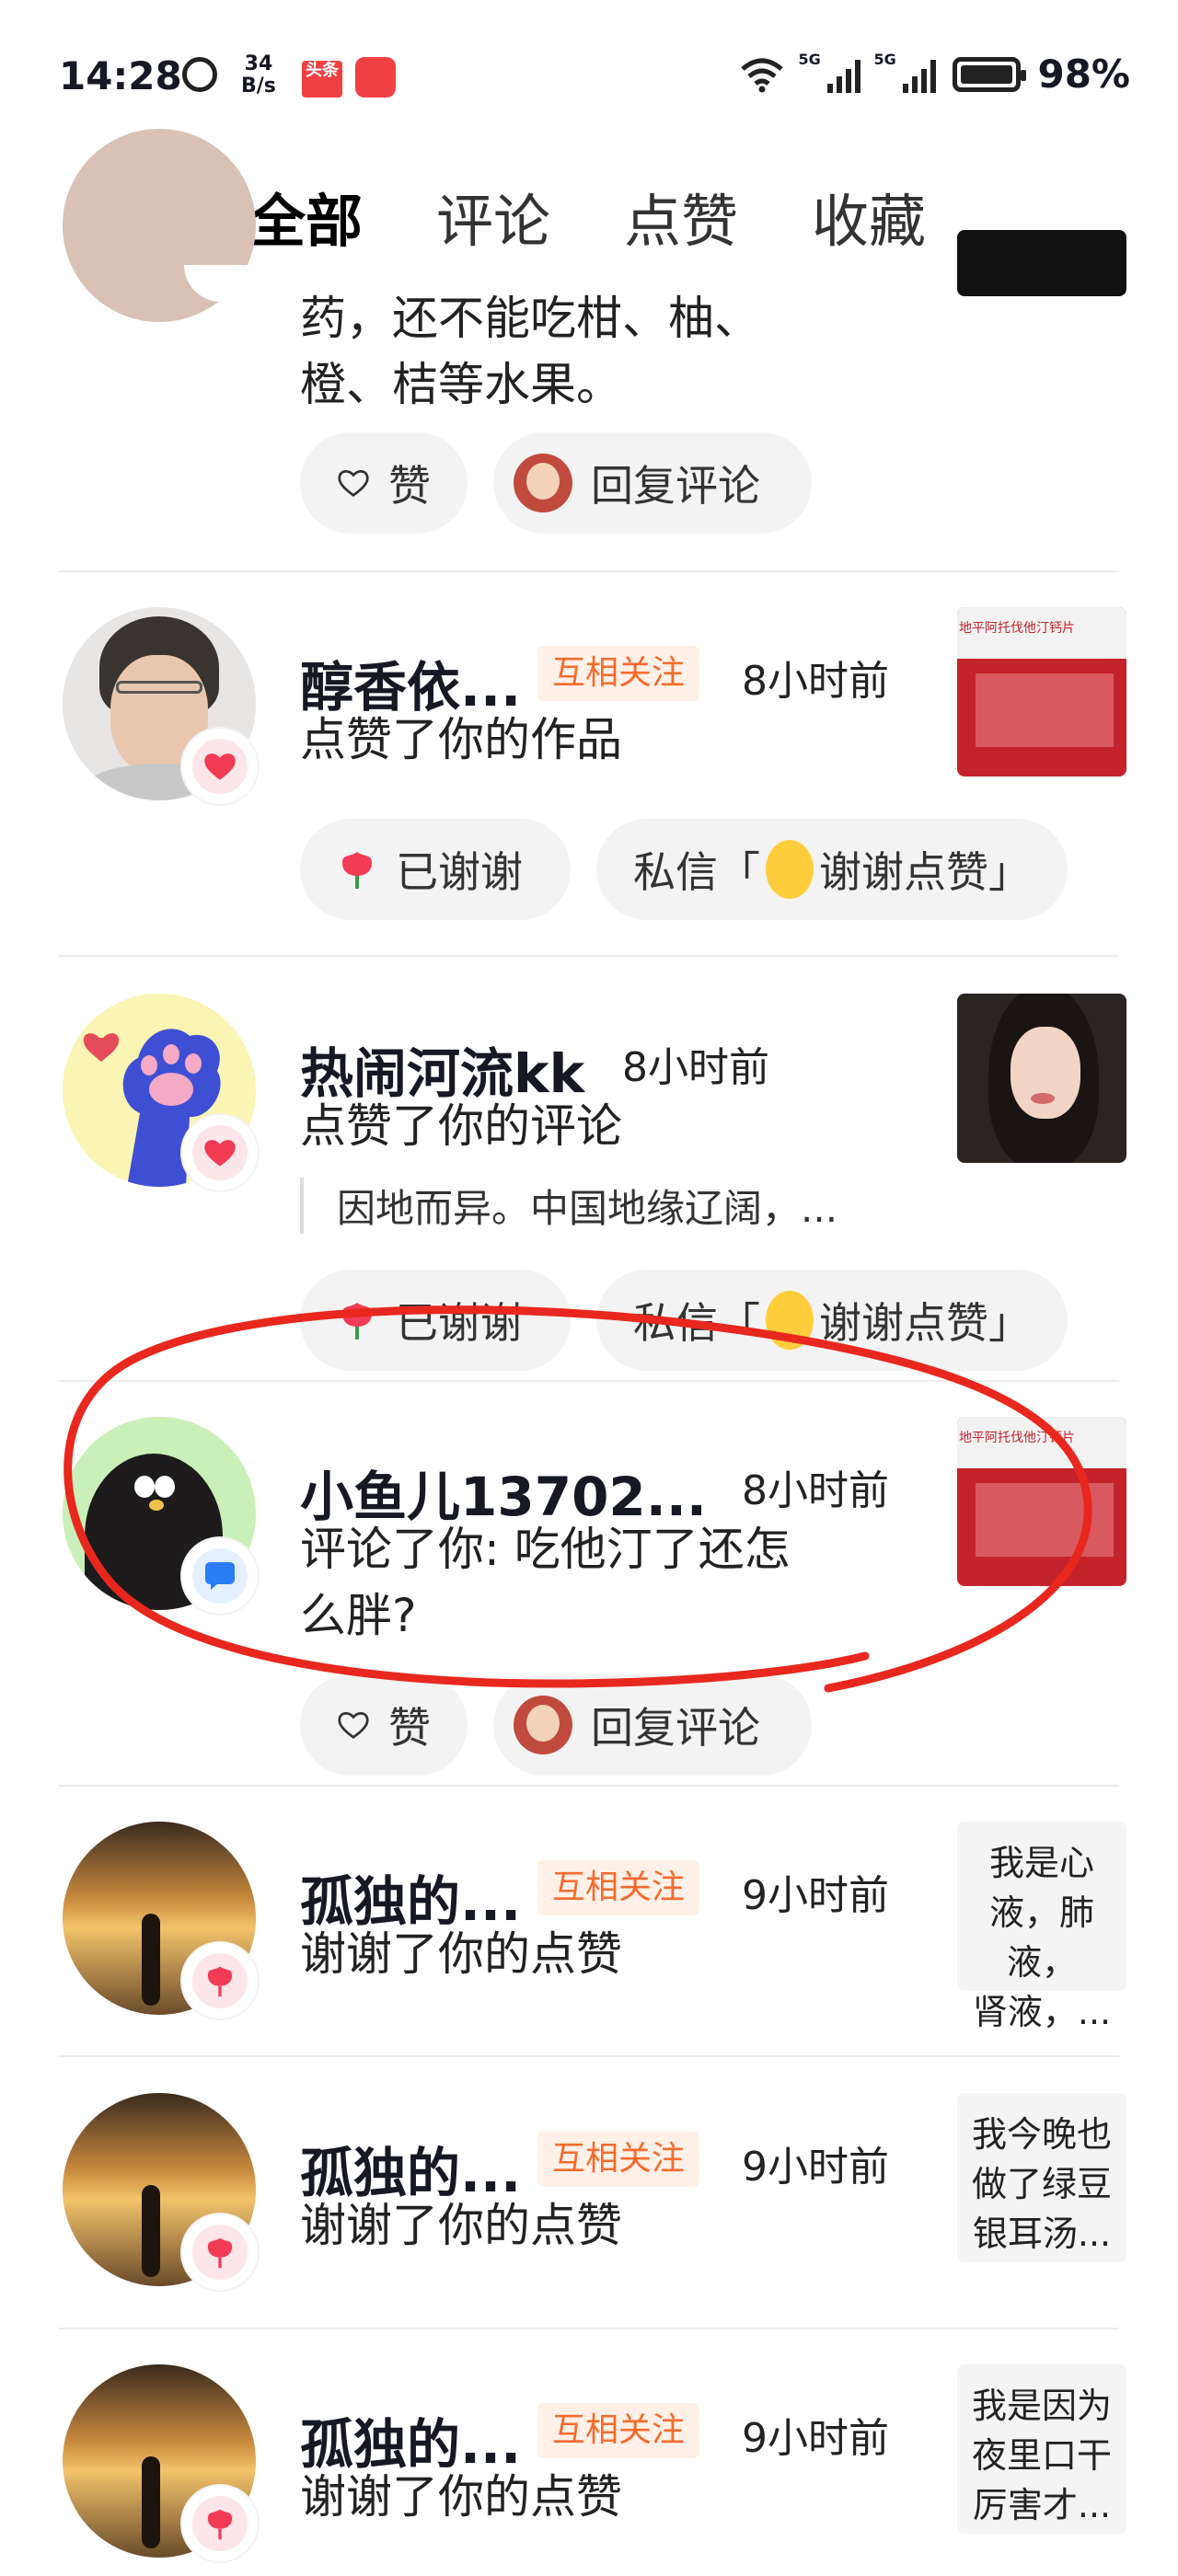 This screenshot has width=1178, height=2576. Describe the element at coordinates (530, 351) in the screenshot. I see `action-text: 药，还不能吃柑、柚、 橙、桔等水果。` at that location.